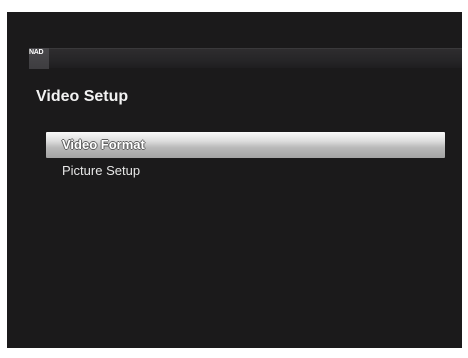 The width and height of the screenshot is (468, 358). Describe the element at coordinates (245, 145) in the screenshot. I see `menu-item-video-format: Video Format` at that location.